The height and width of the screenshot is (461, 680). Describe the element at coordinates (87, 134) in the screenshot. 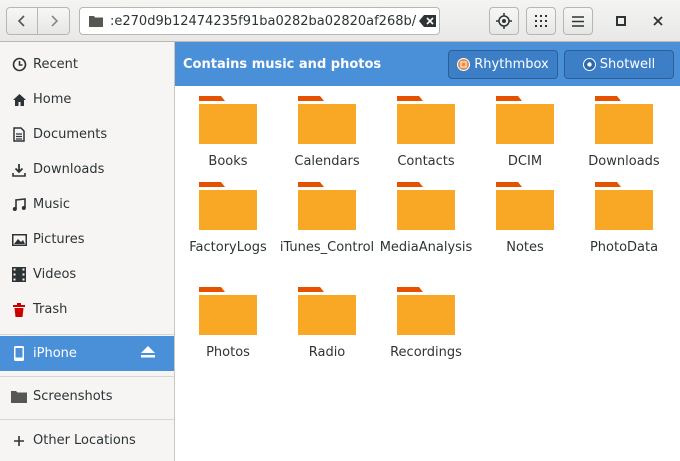

I see `sidebar-item-documents: Documents` at that location.